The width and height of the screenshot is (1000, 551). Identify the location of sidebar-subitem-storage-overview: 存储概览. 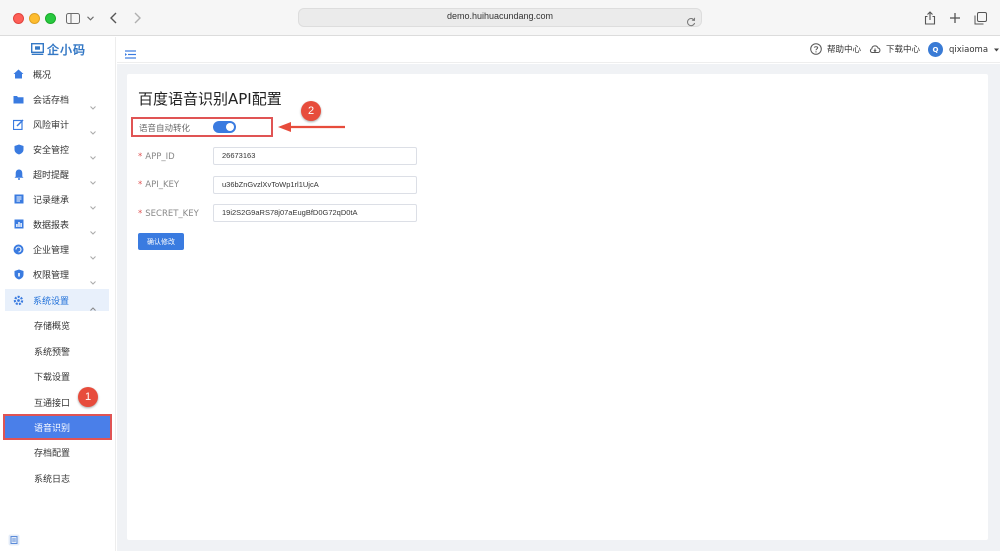
(58, 325).